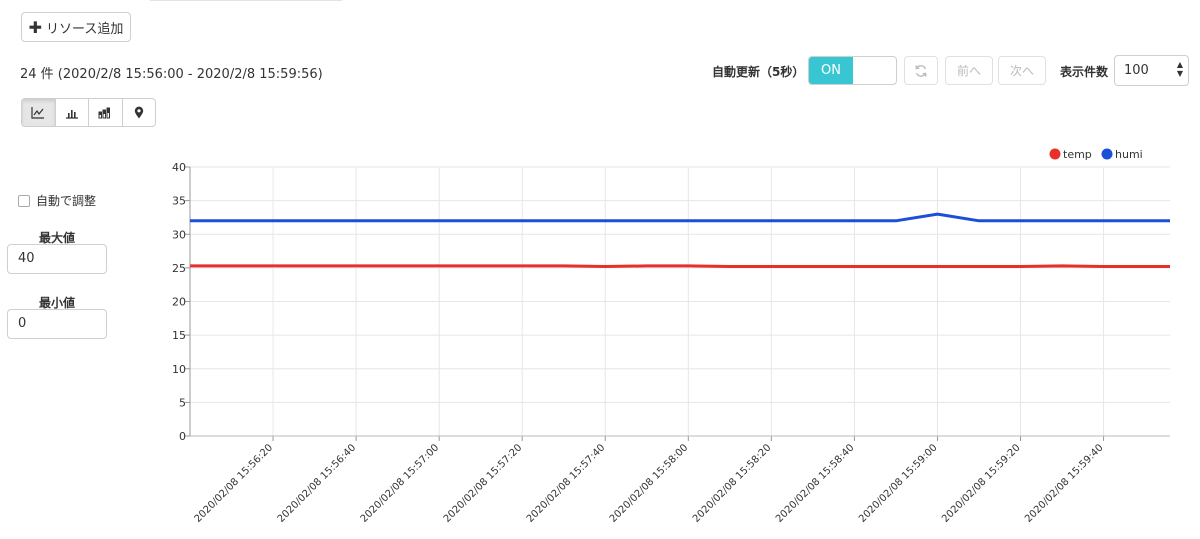 The width and height of the screenshot is (1200, 539). I want to click on x-tick-label: 2020/02/08 15:57:40, so click(566, 483).